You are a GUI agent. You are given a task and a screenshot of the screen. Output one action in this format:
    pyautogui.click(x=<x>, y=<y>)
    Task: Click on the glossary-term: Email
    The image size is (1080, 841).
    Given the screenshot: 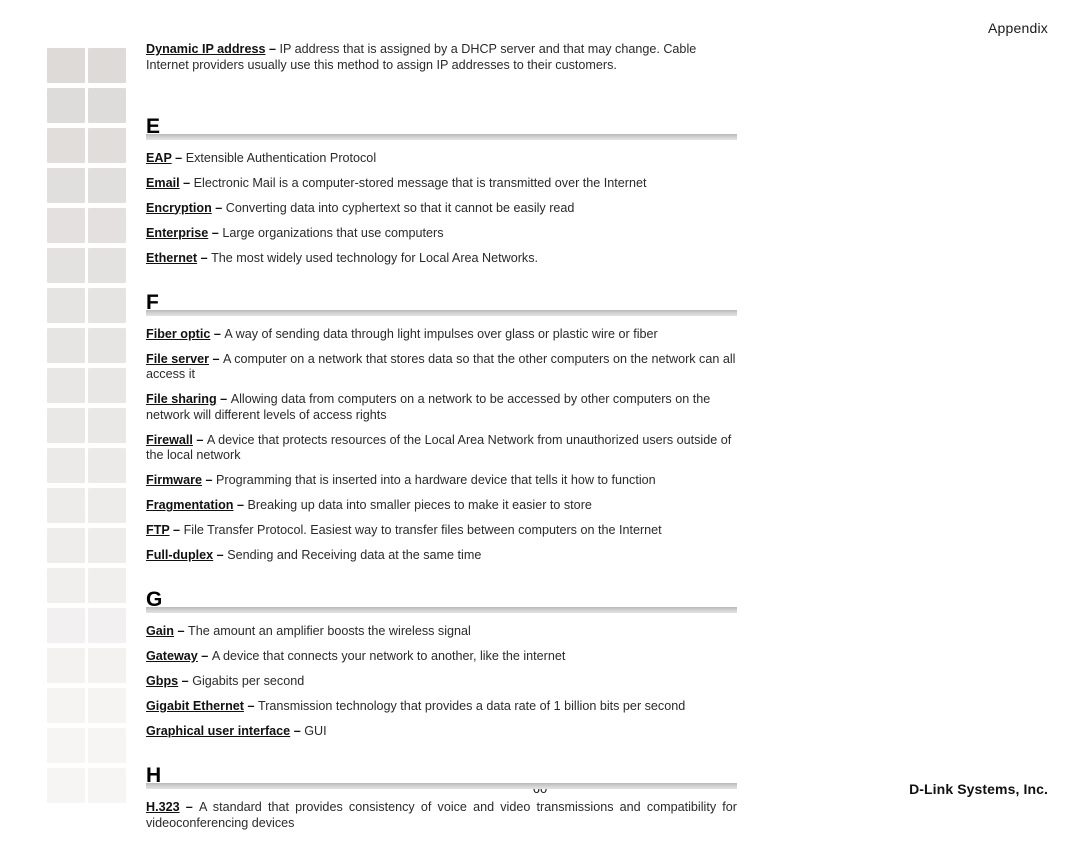 What is the action you would take?
    pyautogui.click(x=163, y=182)
    